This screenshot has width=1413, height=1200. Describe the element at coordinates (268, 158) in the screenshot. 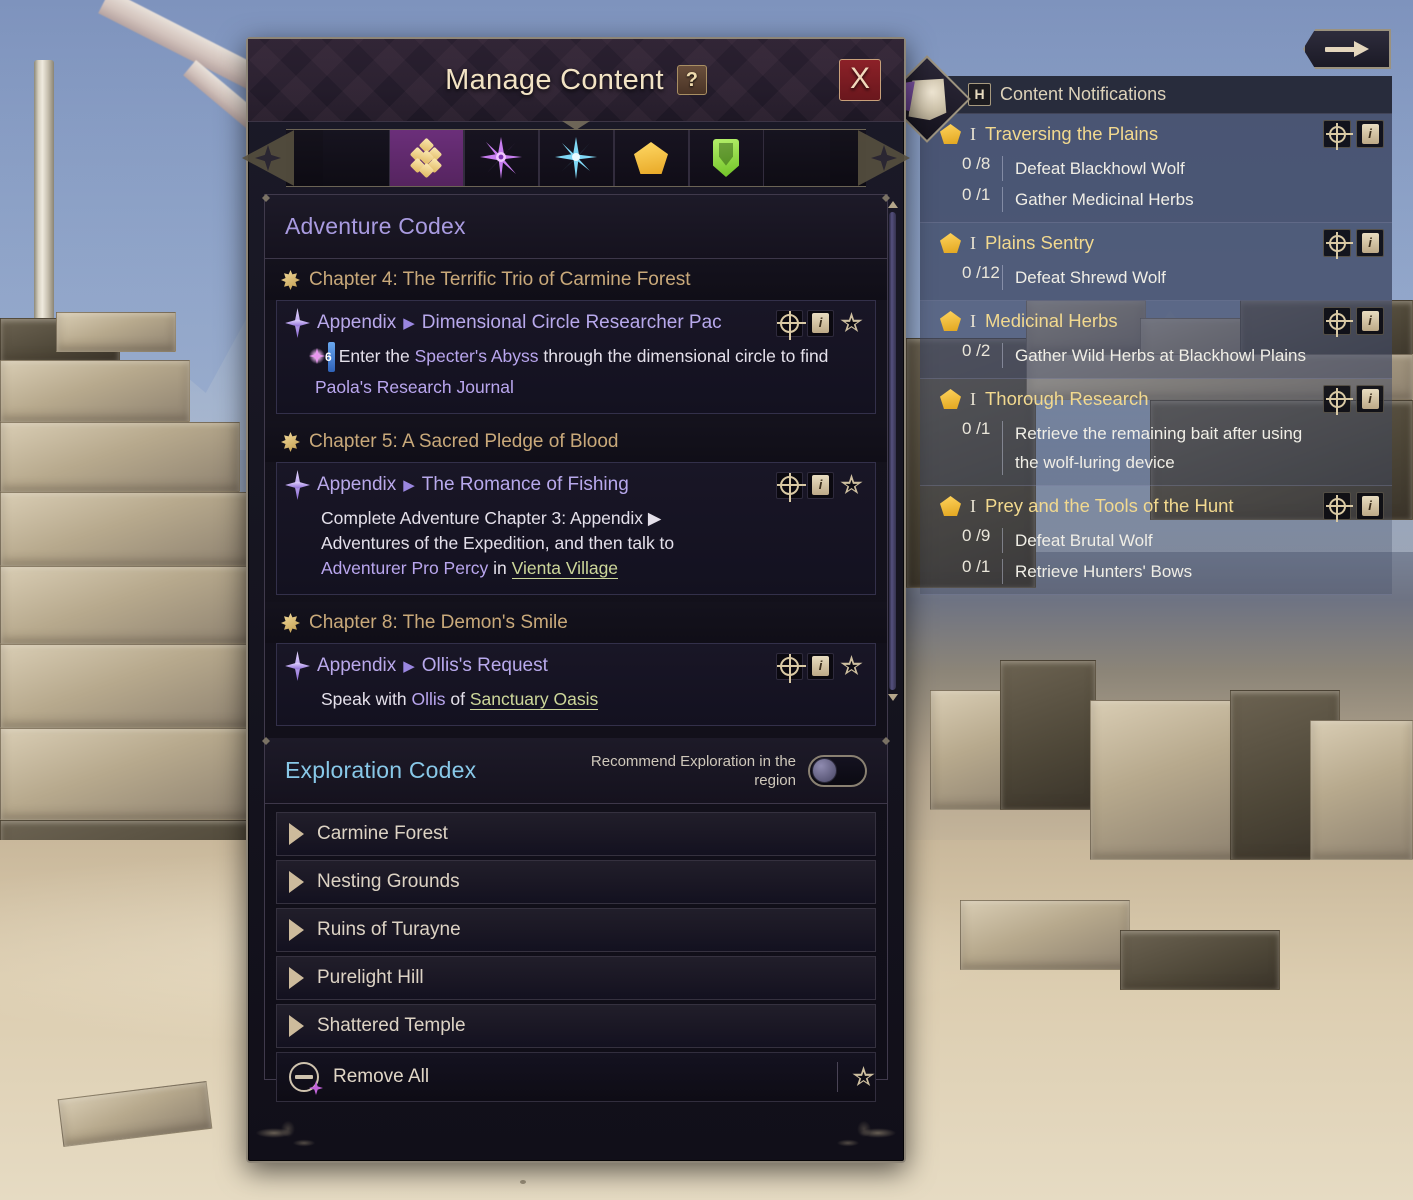

I see `tab-bar-left-cap` at that location.